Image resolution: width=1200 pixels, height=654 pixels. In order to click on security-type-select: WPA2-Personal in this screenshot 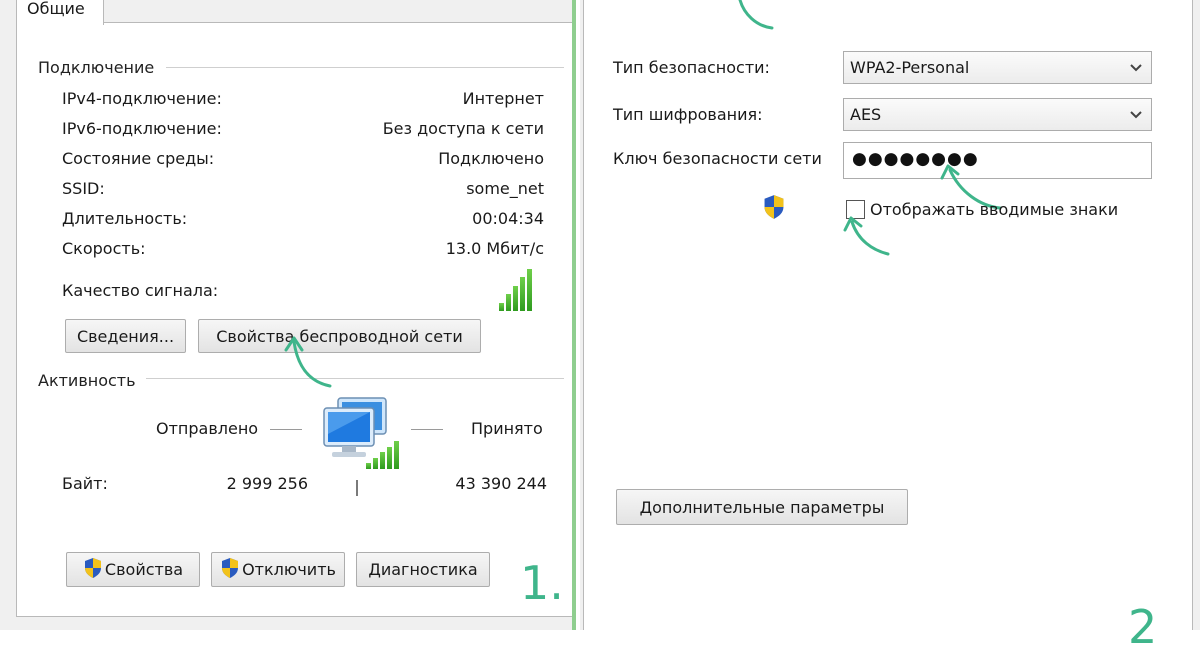, I will do `click(997, 67)`.